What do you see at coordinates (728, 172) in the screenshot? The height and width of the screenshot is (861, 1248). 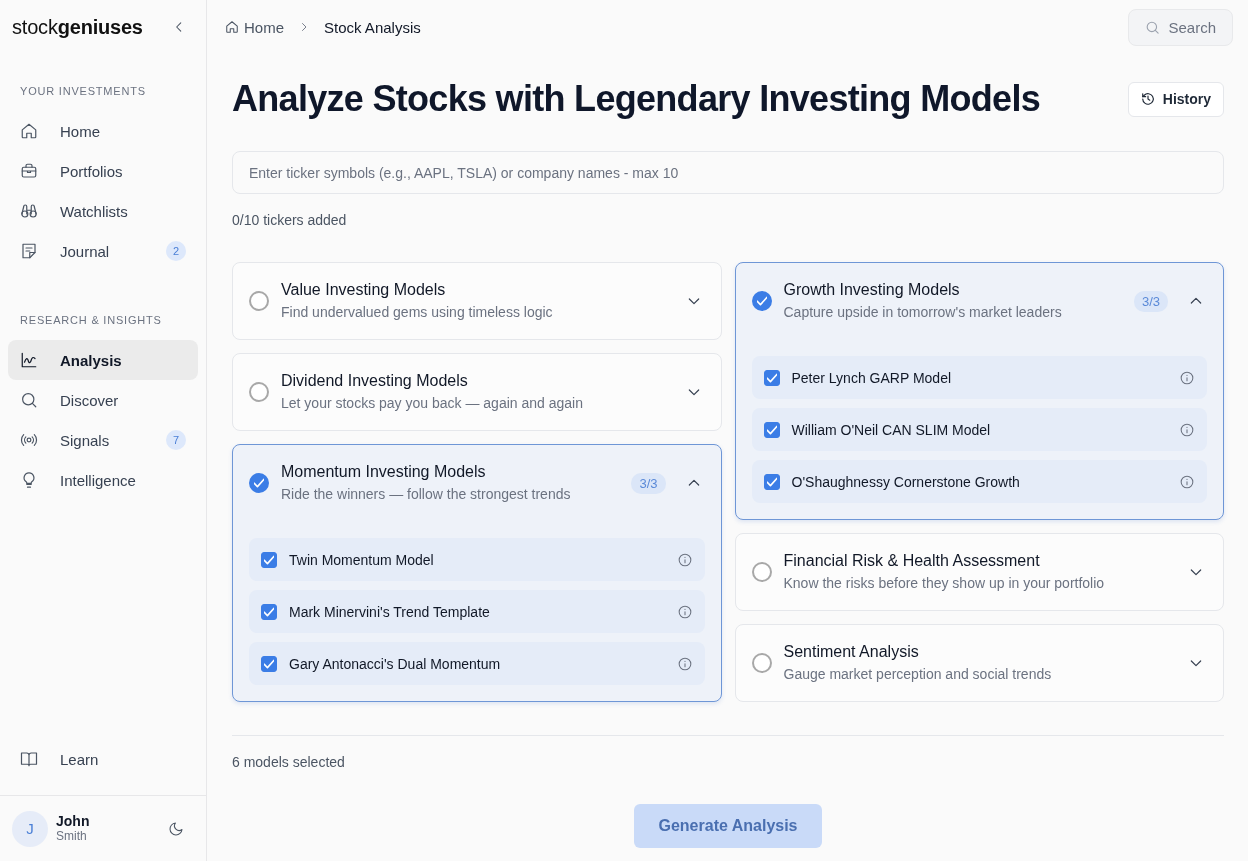 I see `ticker-input-field: Enter ticker symbols (e.g., AAPL, TSLA) or company names - max 10` at bounding box center [728, 172].